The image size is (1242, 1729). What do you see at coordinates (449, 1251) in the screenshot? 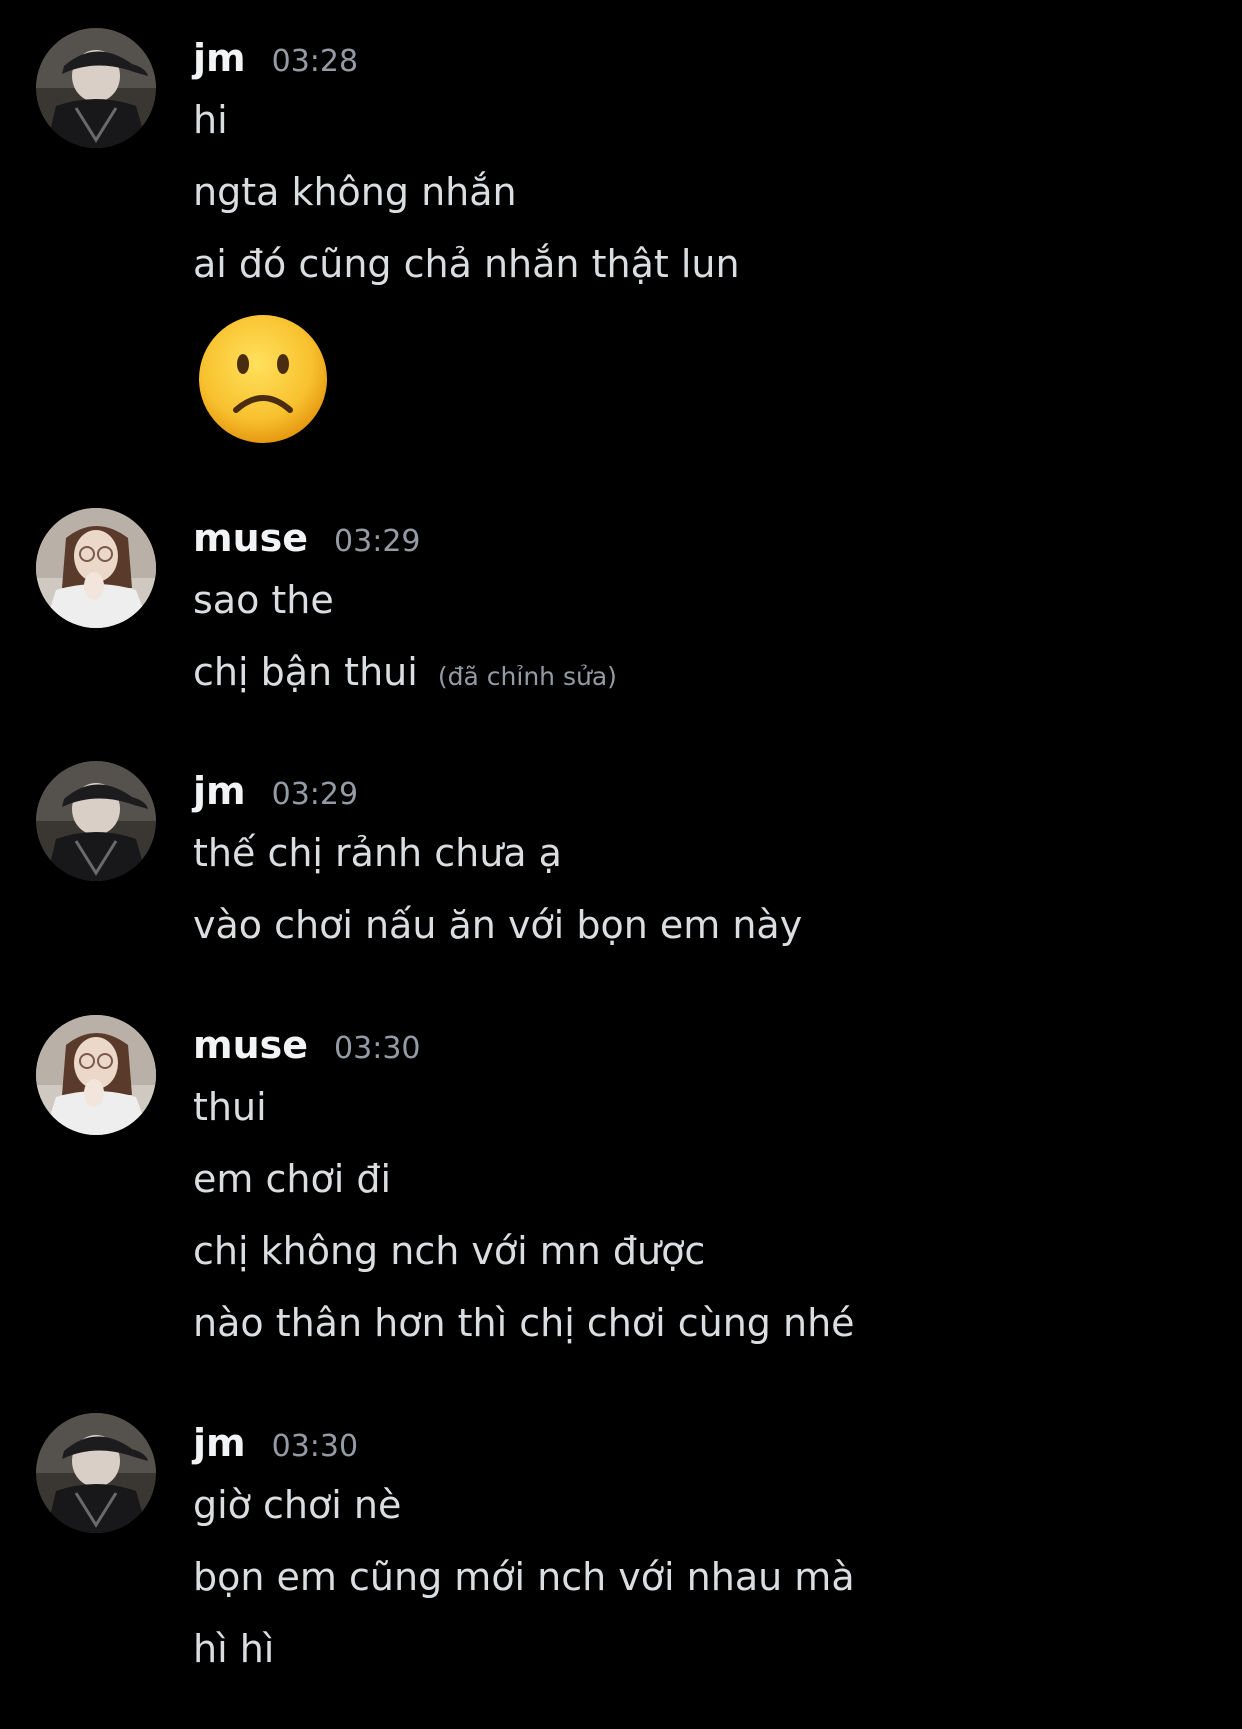
I see `message-text: chị không nch với mn được` at bounding box center [449, 1251].